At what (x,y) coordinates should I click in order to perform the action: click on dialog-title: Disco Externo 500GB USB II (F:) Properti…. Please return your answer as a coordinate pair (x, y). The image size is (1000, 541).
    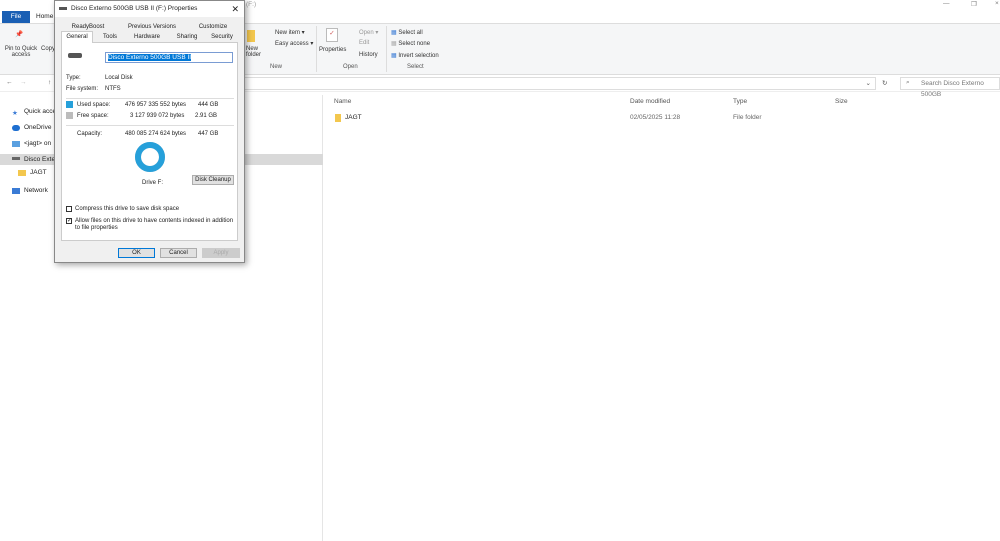
    Looking at the image, I should click on (134, 8).